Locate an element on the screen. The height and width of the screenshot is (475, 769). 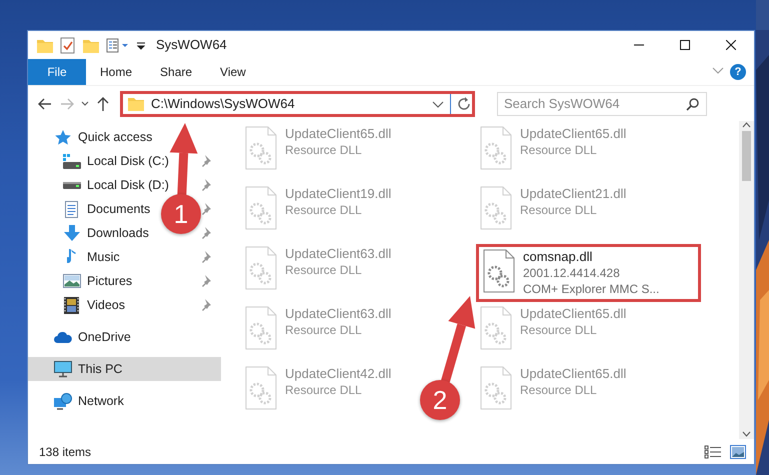
nav-label: Network is located at coordinates (101, 401).